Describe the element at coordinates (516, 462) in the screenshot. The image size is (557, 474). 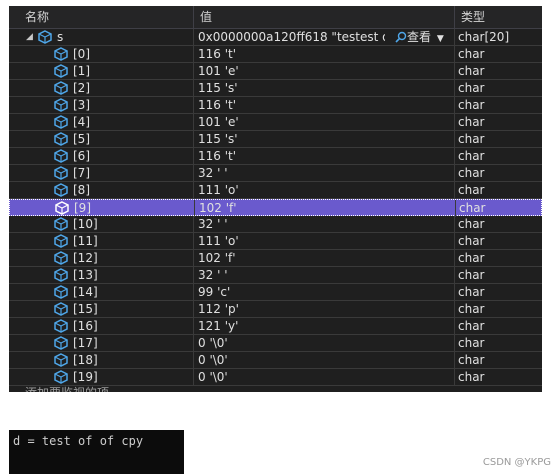
I see `watermark: CSDN @YKPG` at that location.